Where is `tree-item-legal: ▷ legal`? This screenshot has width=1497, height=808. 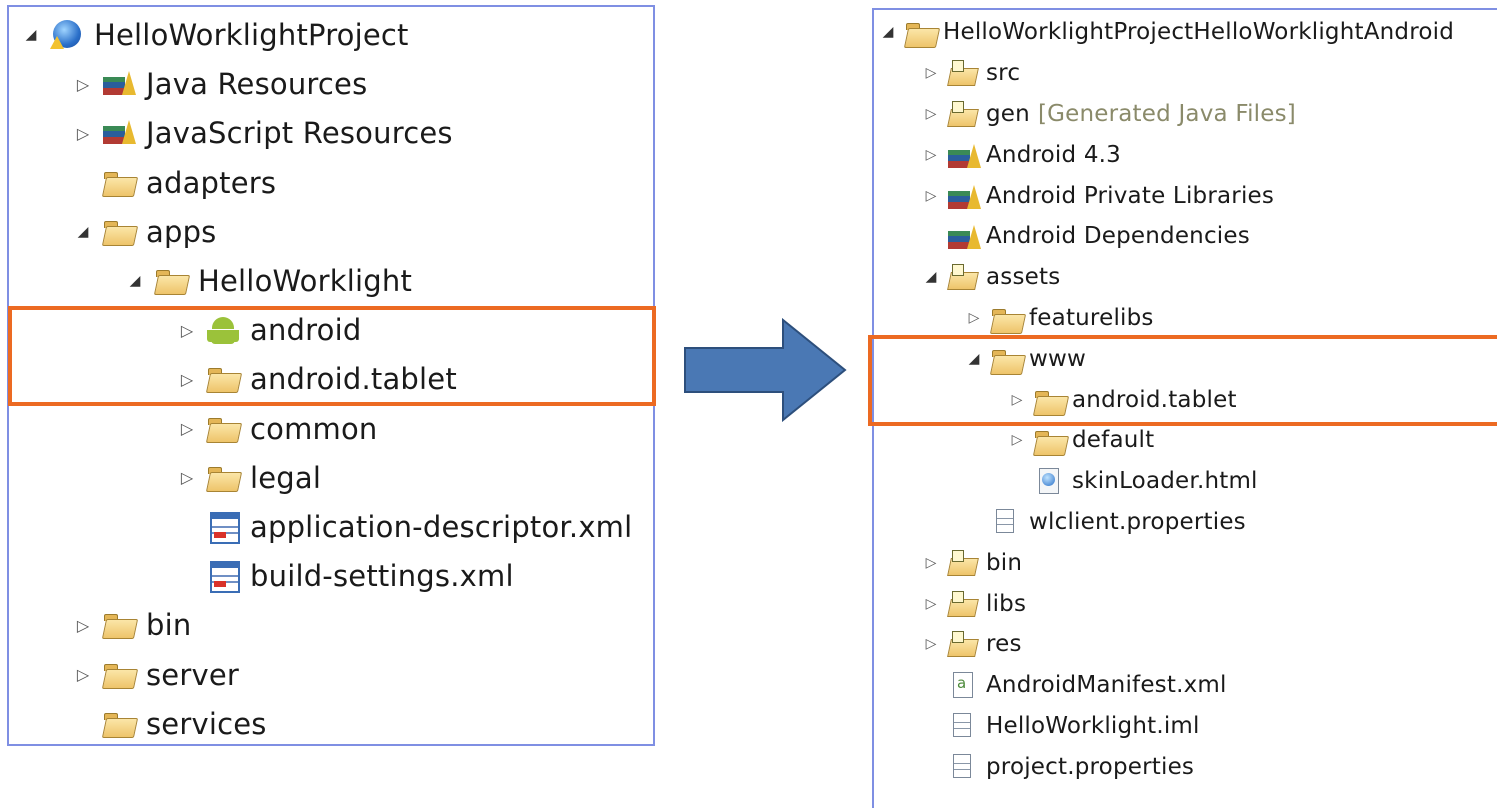 tree-item-legal: ▷ legal is located at coordinates (249, 478).